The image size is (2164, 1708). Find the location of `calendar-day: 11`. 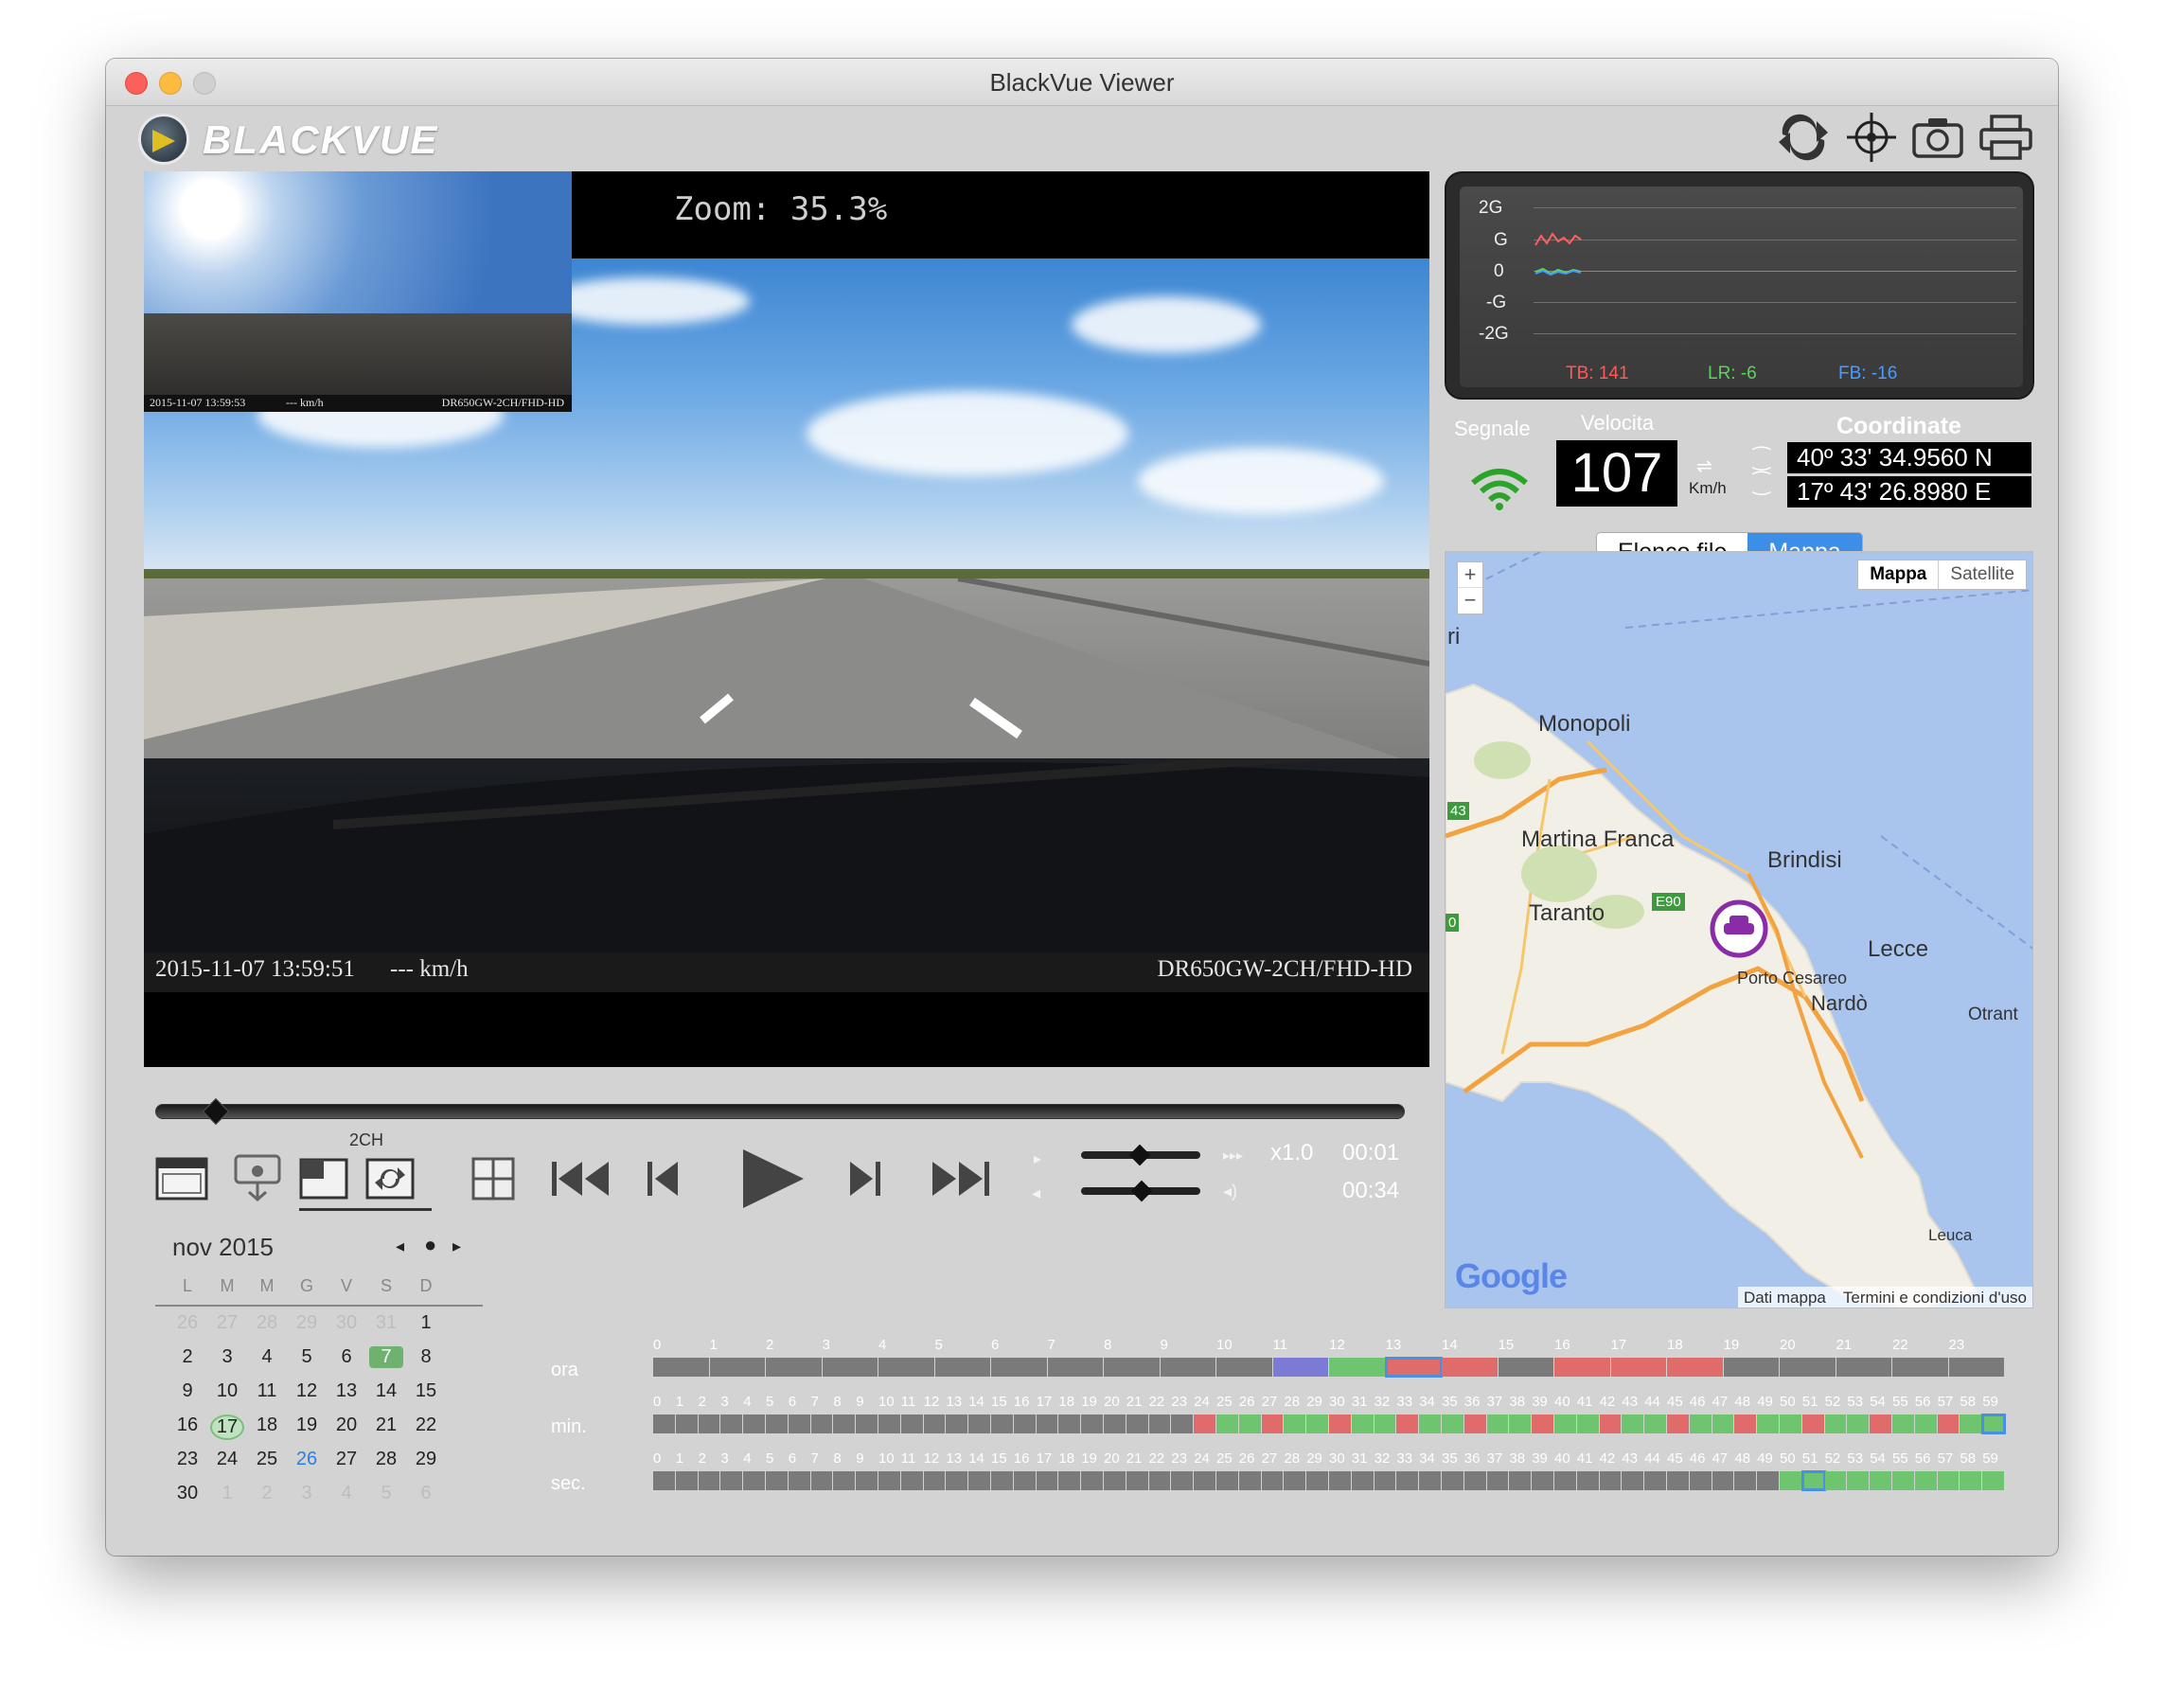

calendar-day: 11 is located at coordinates (267, 1391).